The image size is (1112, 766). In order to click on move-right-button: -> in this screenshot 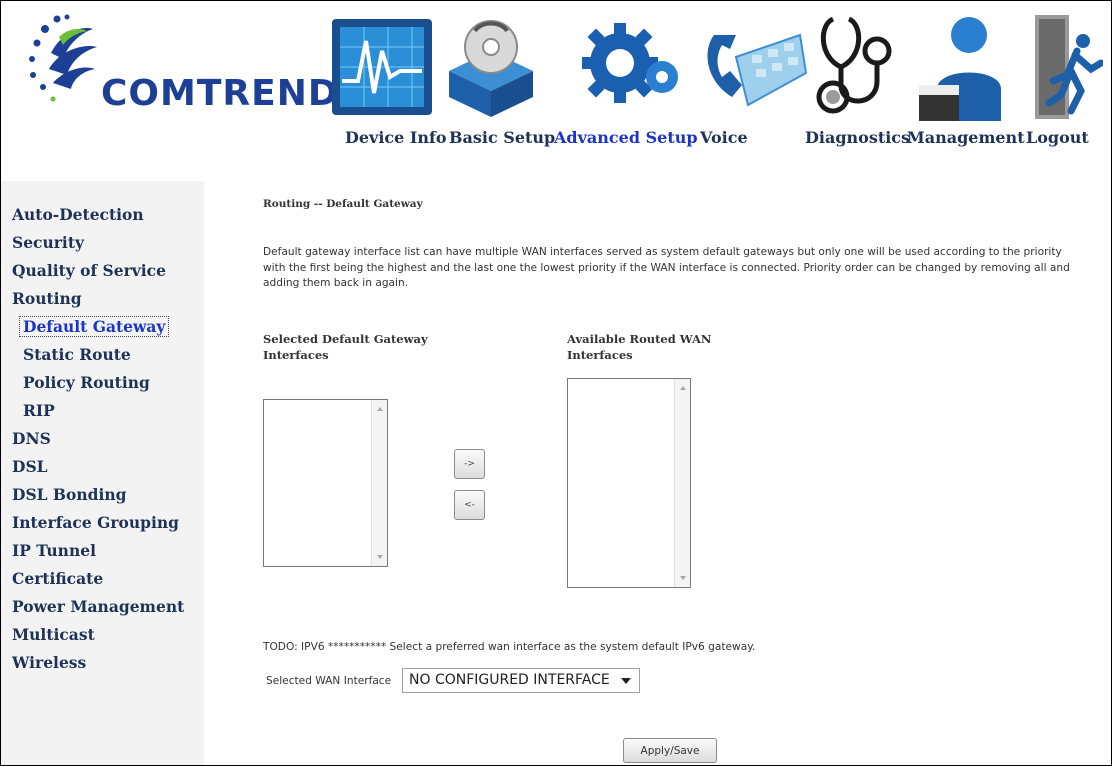, I will do `click(469, 464)`.